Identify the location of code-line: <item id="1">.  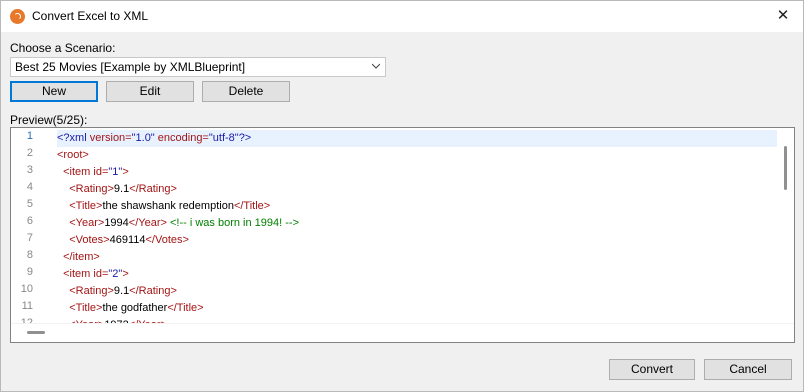
(93, 172).